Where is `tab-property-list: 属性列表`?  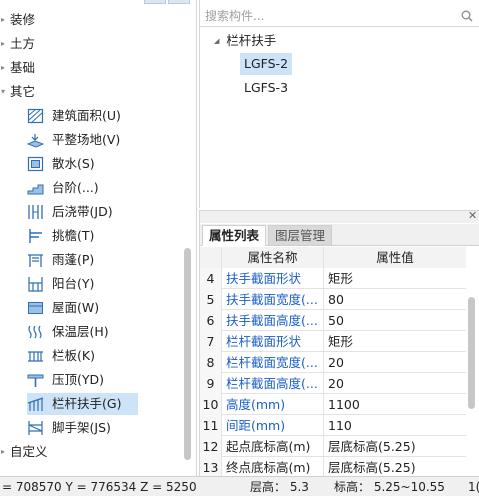
tab-property-list: 属性列表 is located at coordinates (234, 235).